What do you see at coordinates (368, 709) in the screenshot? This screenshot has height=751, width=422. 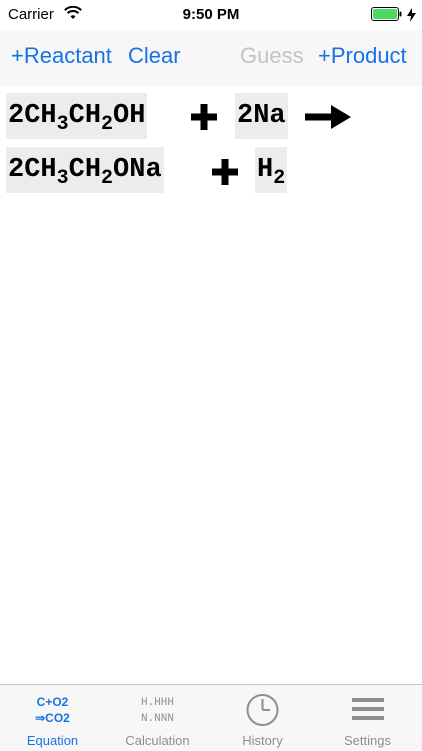 I see `menu-icon` at bounding box center [368, 709].